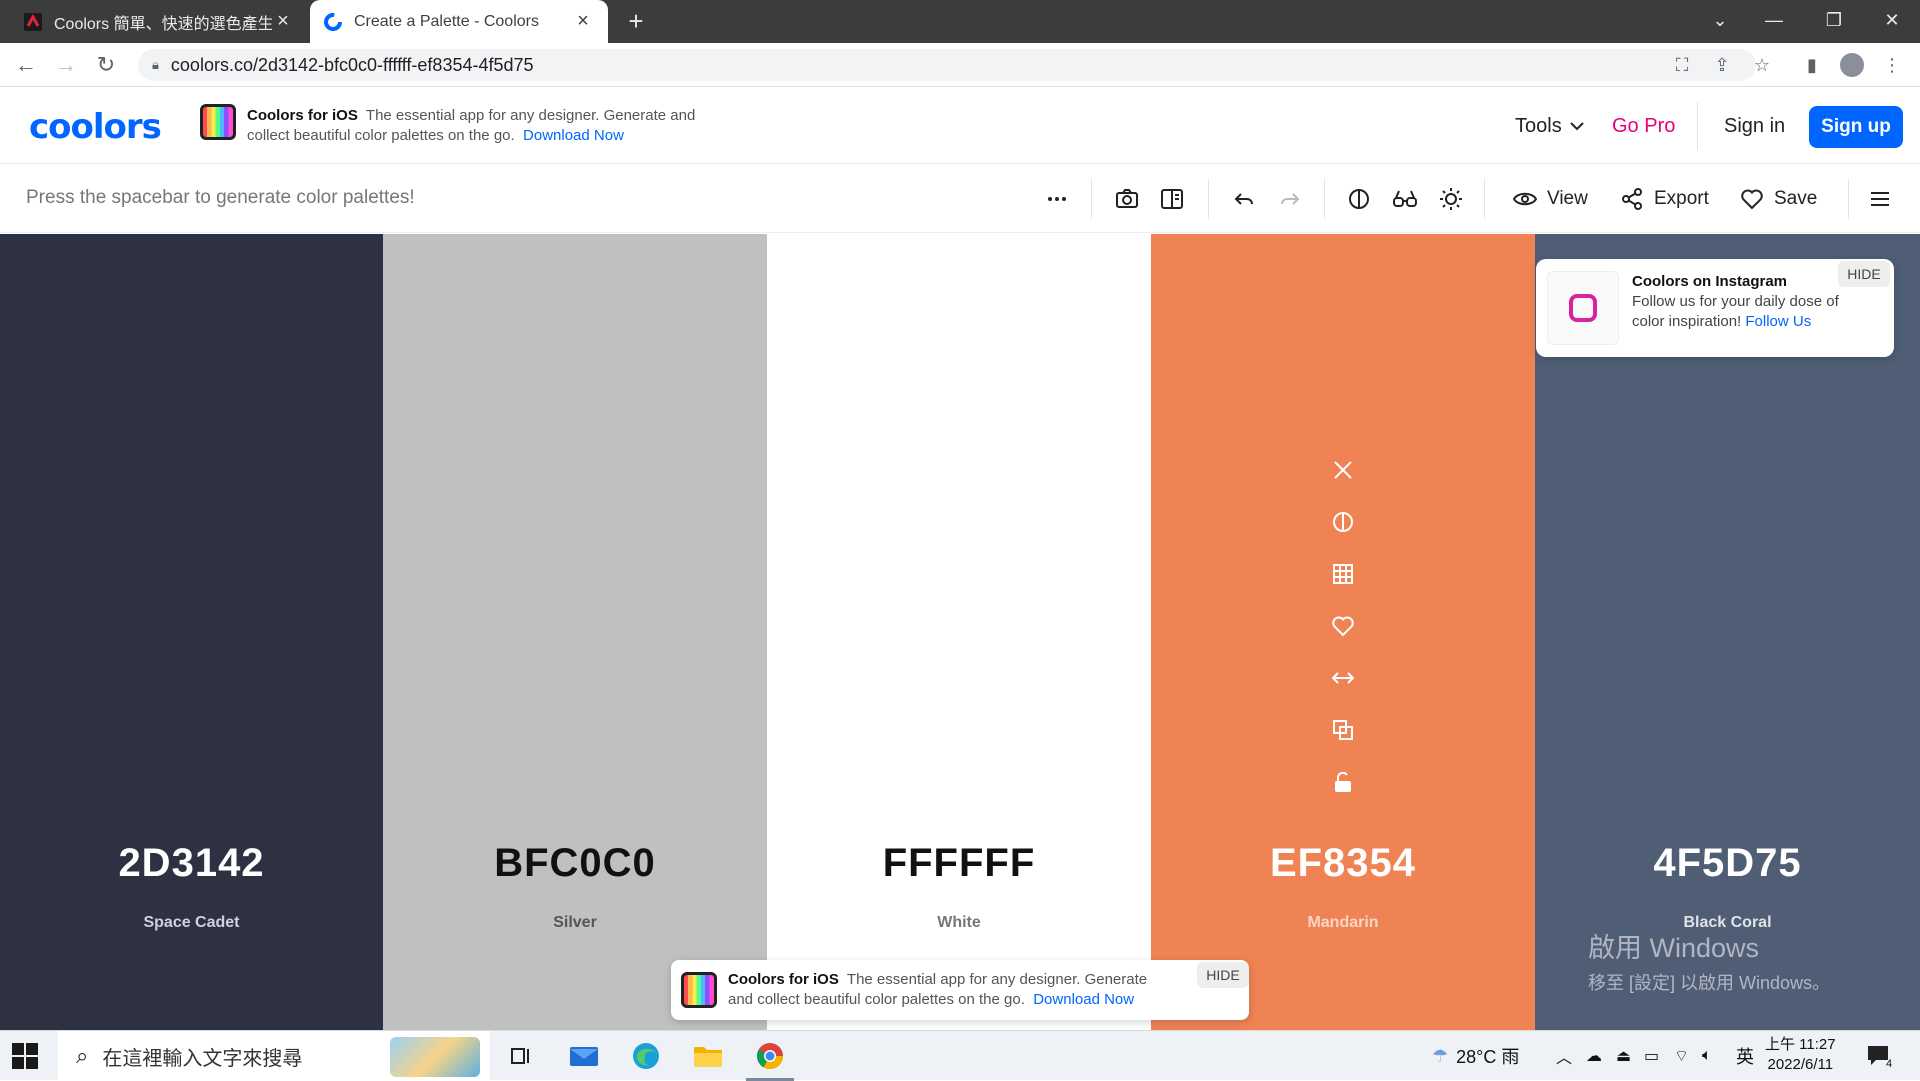 The height and width of the screenshot is (1081, 1920). Describe the element at coordinates (1774, 21) in the screenshot. I see `minimize-button: —` at that location.